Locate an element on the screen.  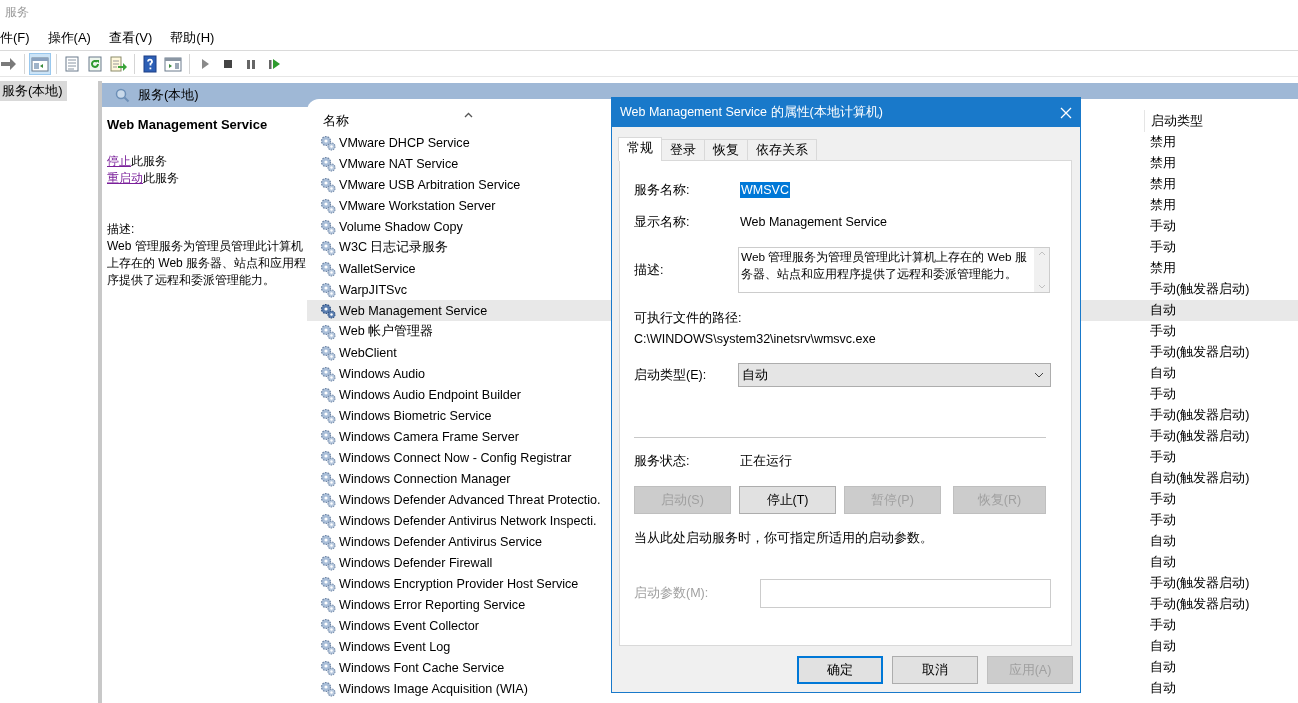
service-name-cell: Windows Image Acquisition (WIA) is located at coordinates (433, 688).